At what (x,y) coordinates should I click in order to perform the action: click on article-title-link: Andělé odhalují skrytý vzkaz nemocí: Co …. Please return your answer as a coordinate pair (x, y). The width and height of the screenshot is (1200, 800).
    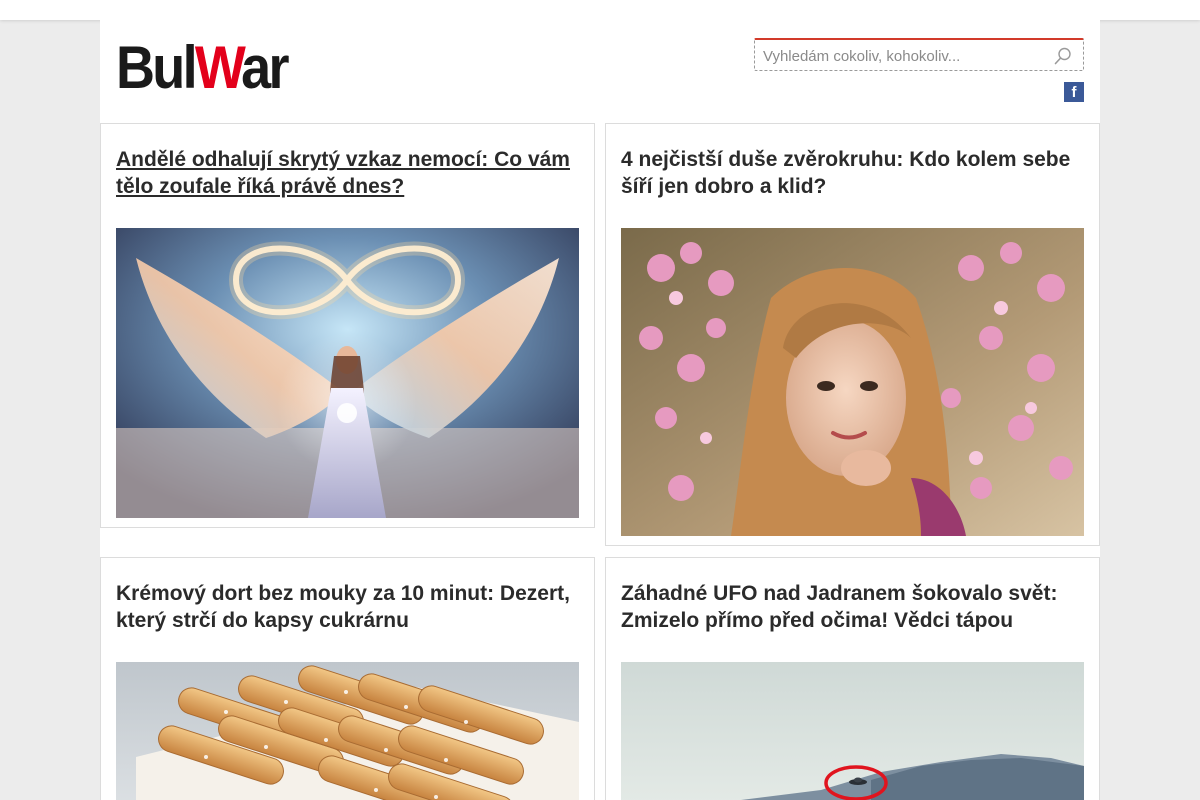
    Looking at the image, I should click on (348, 173).